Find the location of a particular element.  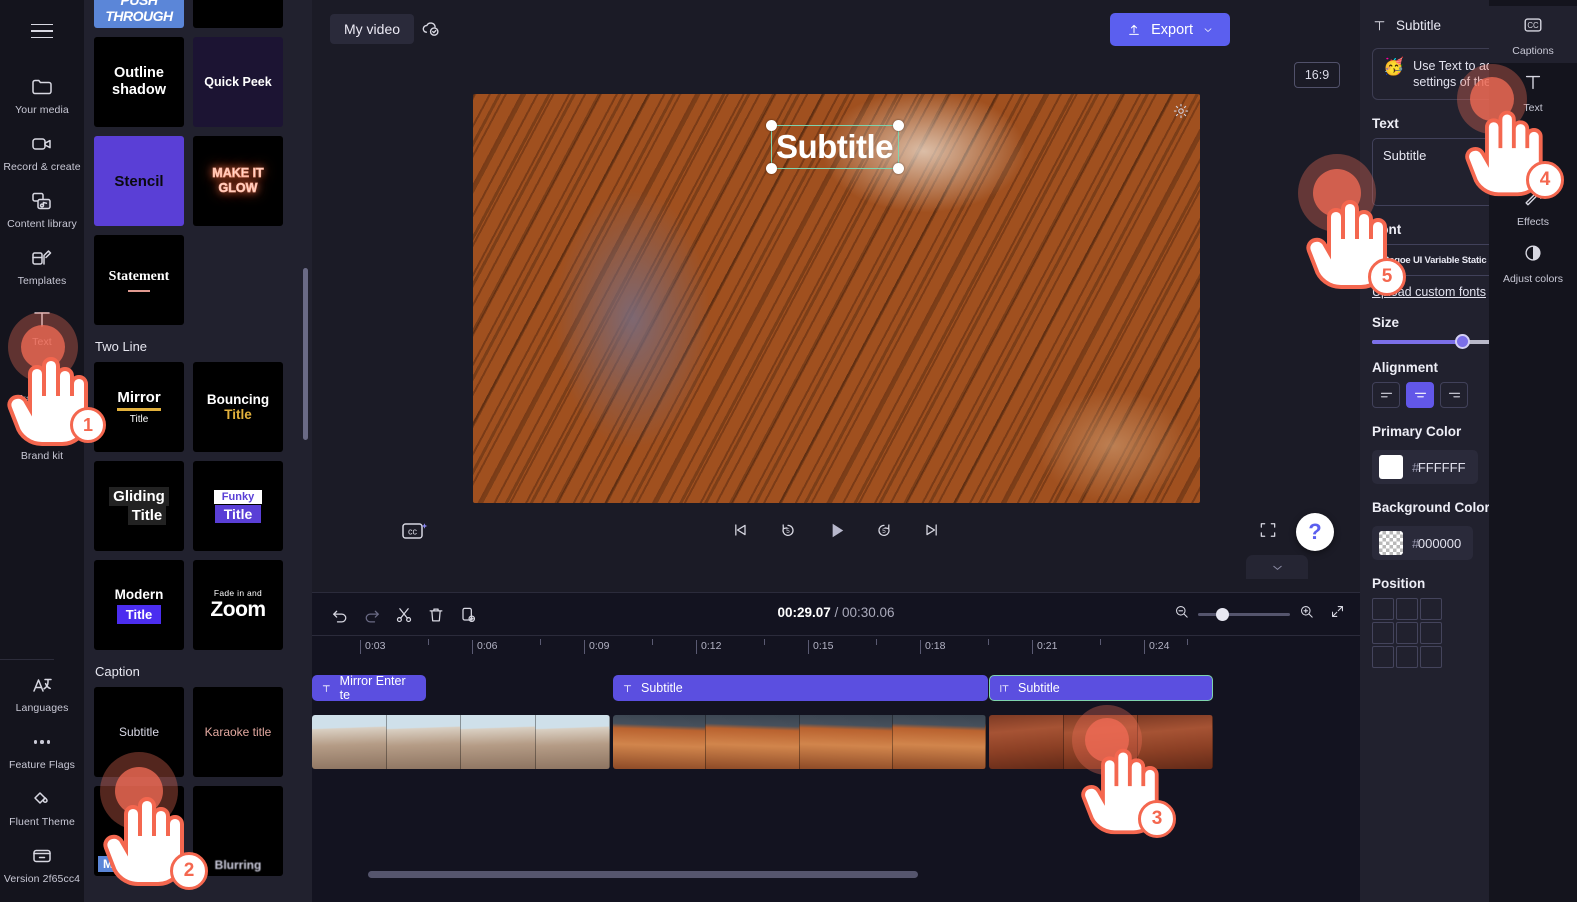

sidebar-item-label: Record & create is located at coordinates (42, 167).